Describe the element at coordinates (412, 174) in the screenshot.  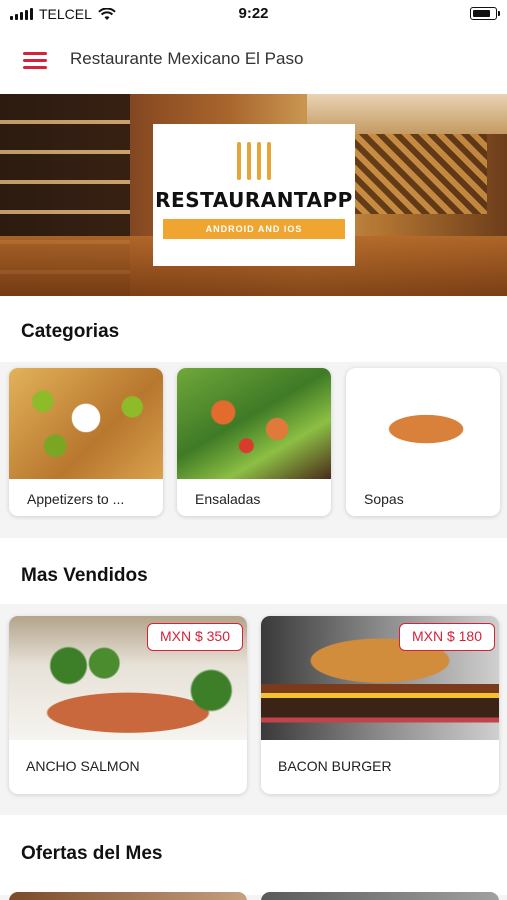
I see `hero-lattice-wall` at that location.